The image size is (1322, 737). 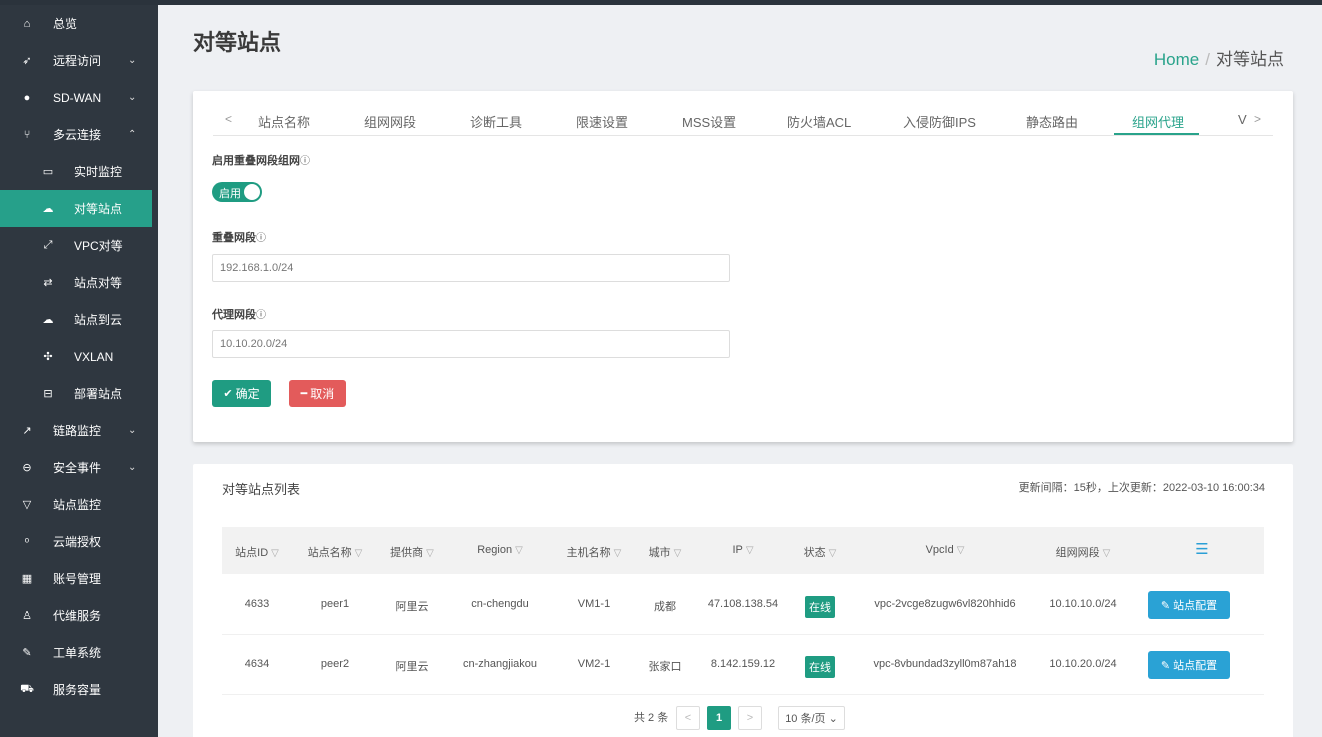 I want to click on network-icon: ✣, so click(x=48, y=357).